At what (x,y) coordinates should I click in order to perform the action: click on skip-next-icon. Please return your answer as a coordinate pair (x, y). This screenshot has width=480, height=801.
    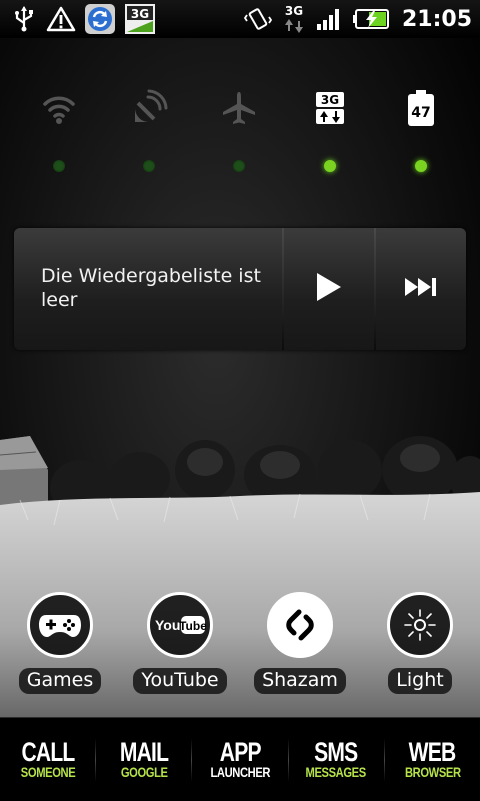
    Looking at the image, I should click on (421, 289).